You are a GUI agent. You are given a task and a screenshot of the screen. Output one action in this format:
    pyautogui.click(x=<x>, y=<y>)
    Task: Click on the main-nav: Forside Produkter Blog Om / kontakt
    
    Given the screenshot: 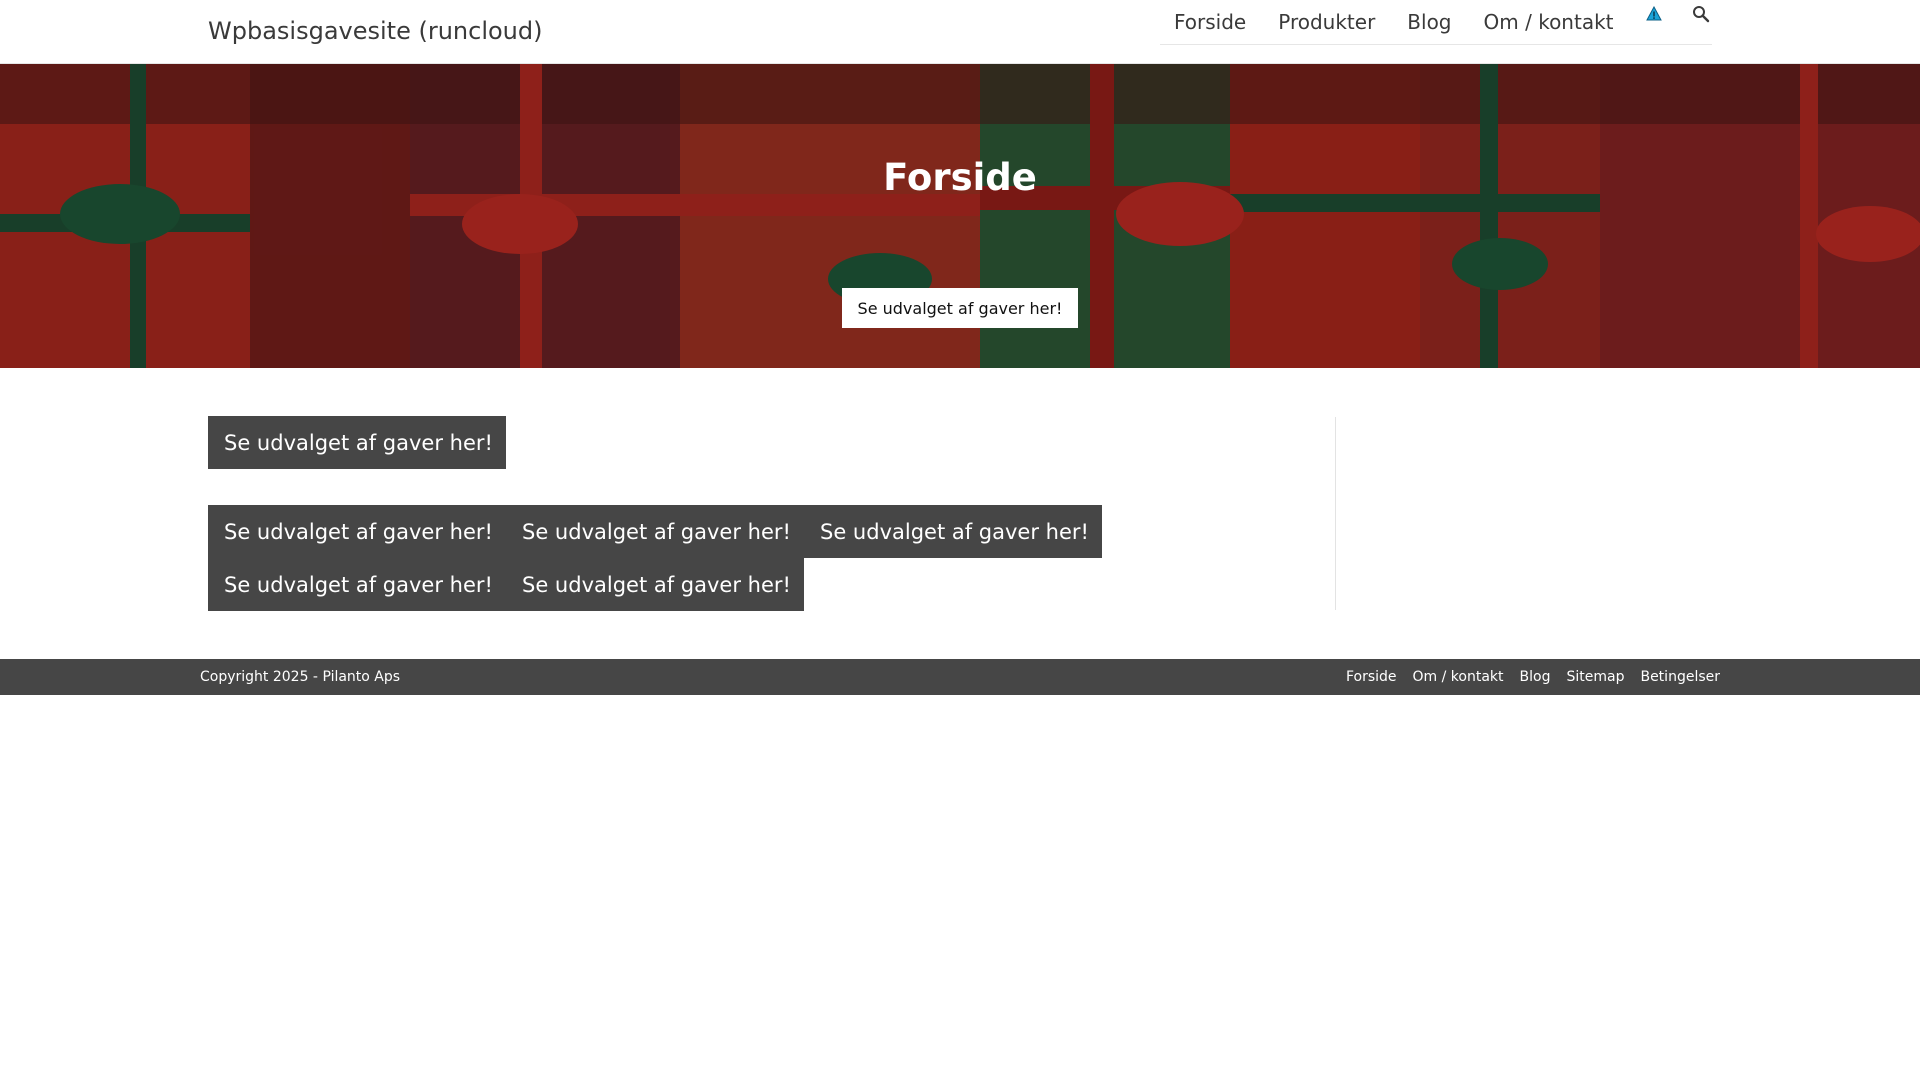 What is the action you would take?
    pyautogui.click(x=1436, y=22)
    